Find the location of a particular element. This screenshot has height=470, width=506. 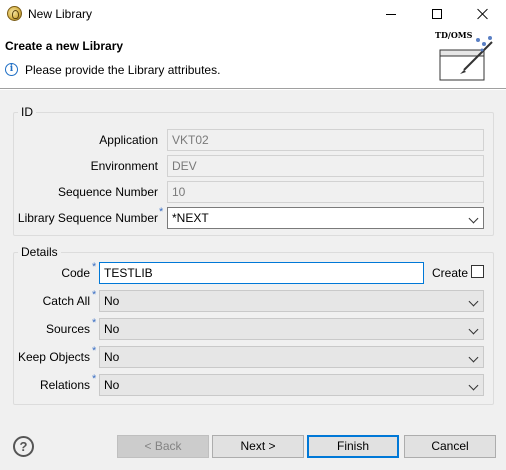

close-button is located at coordinates (483, 14).